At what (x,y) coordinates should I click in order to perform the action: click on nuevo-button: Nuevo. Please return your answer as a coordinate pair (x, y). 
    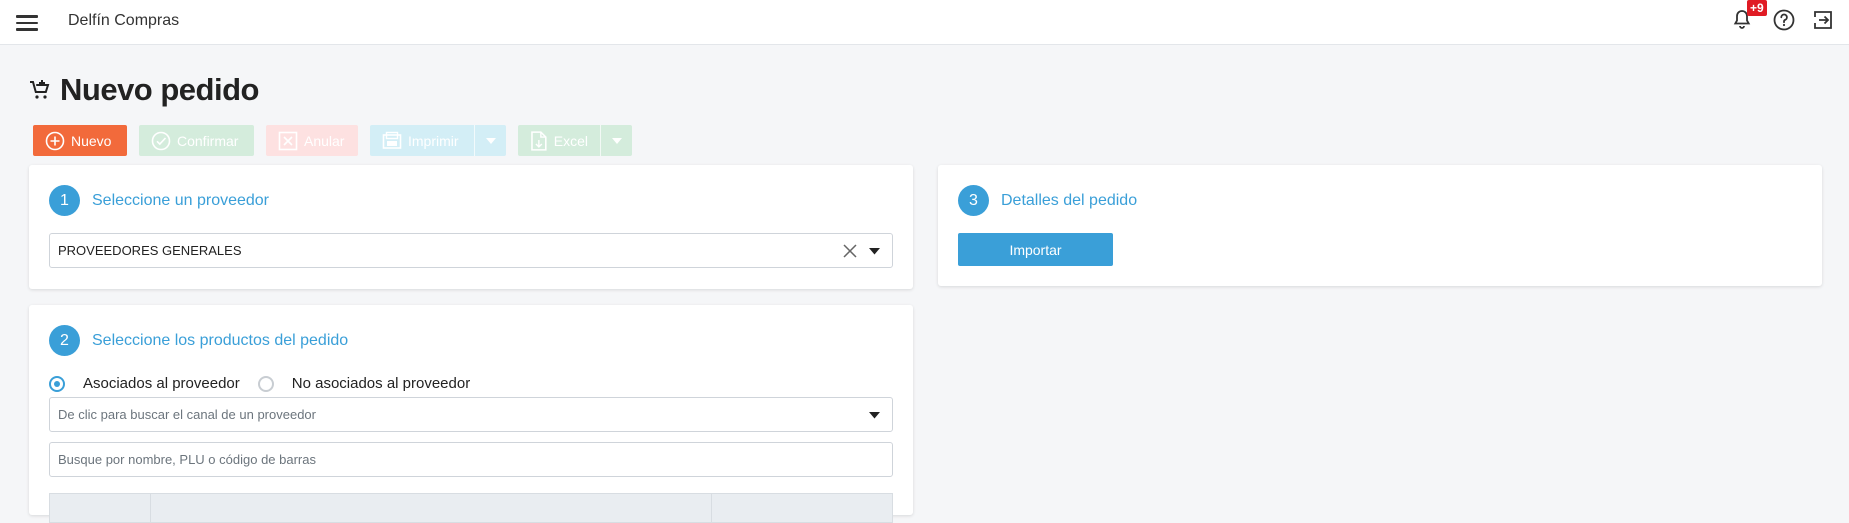
    Looking at the image, I should click on (80, 140).